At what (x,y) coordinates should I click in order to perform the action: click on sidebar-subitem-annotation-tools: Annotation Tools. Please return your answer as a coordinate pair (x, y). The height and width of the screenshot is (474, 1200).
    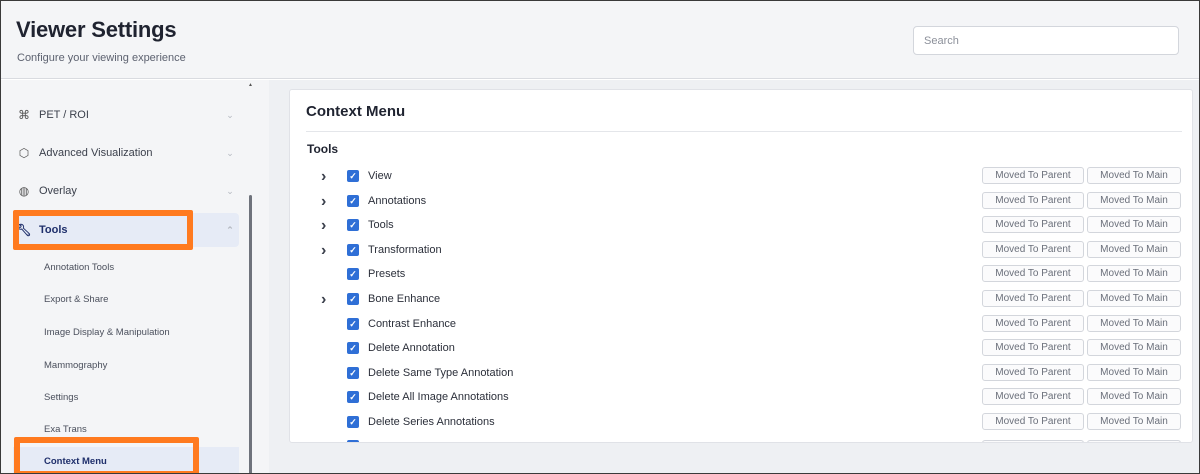
    Looking at the image, I should click on (126, 267).